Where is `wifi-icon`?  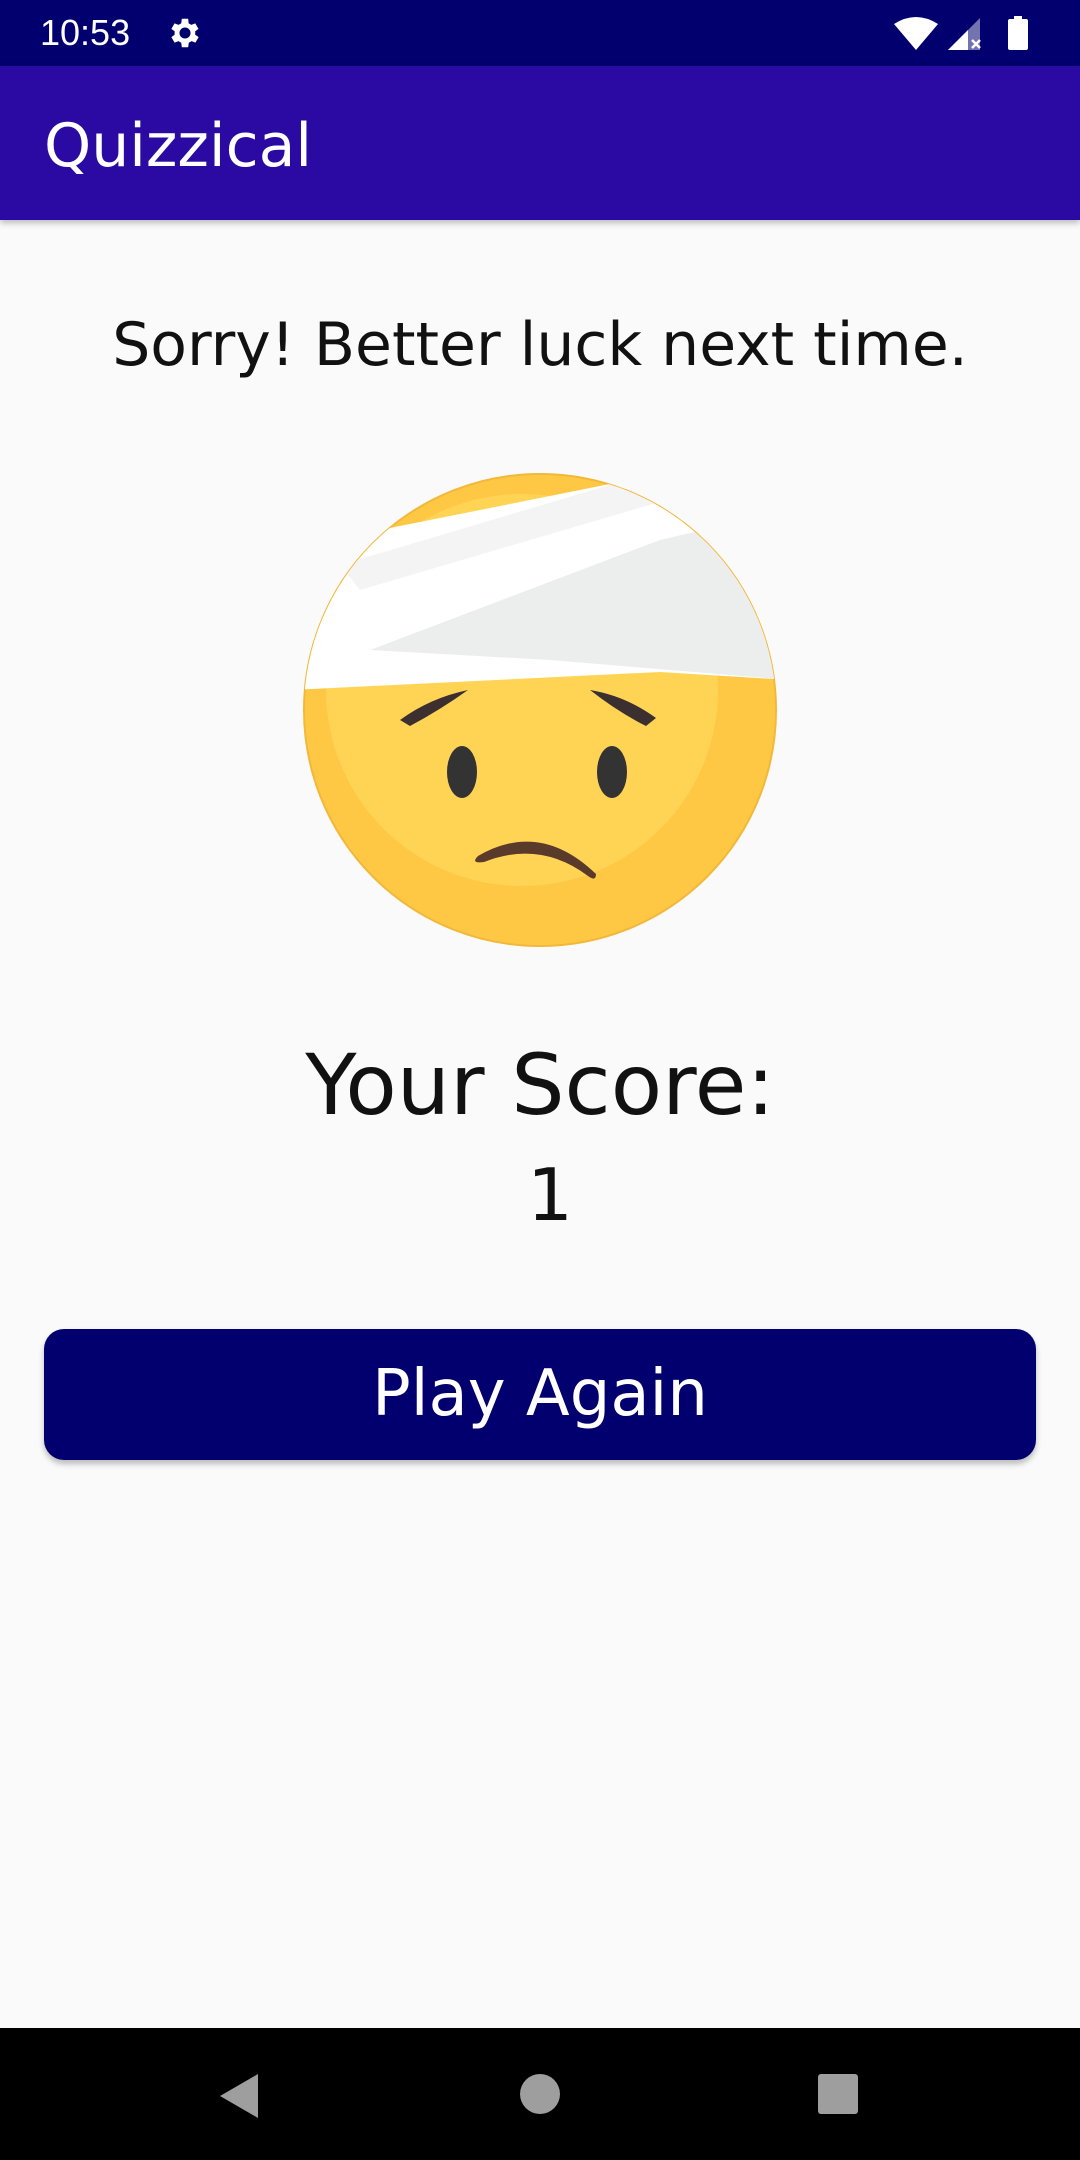
wifi-icon is located at coordinates (916, 33).